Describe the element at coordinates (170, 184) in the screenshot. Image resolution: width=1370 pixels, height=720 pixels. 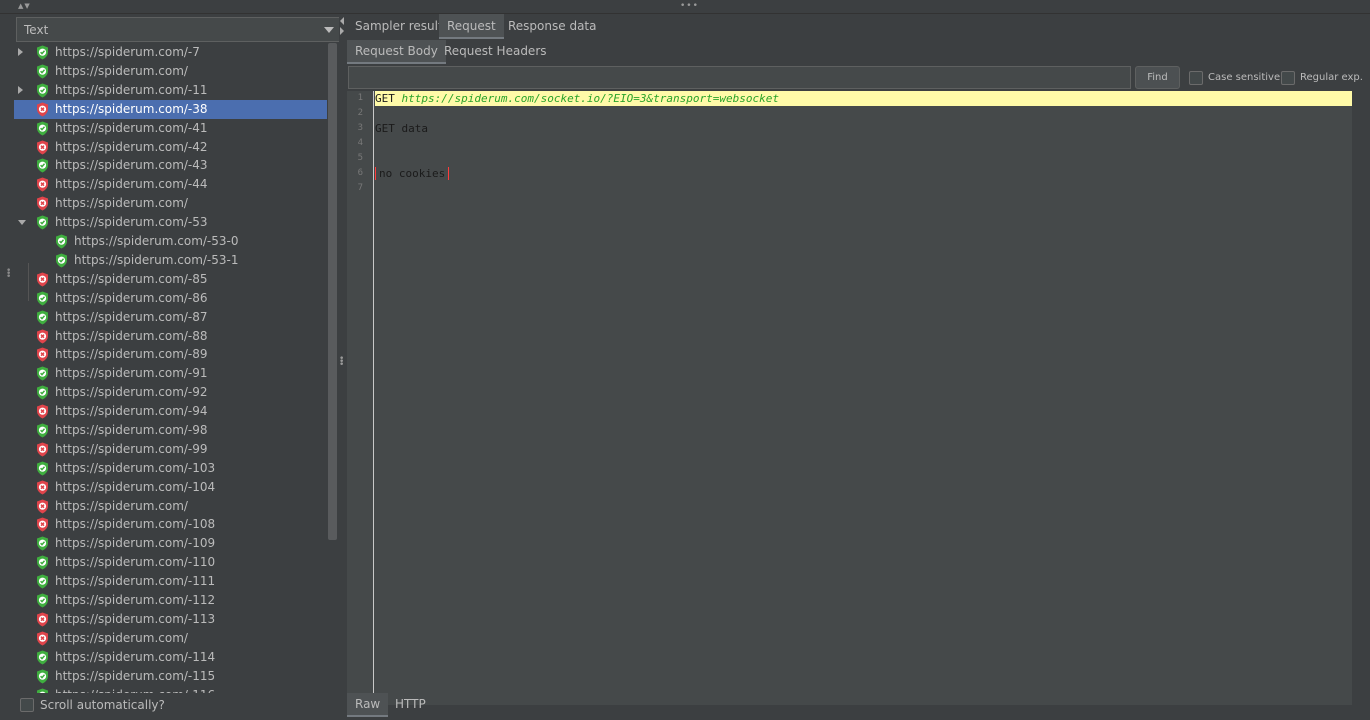
I see `tree-row: https://spiderum.com/-44` at that location.